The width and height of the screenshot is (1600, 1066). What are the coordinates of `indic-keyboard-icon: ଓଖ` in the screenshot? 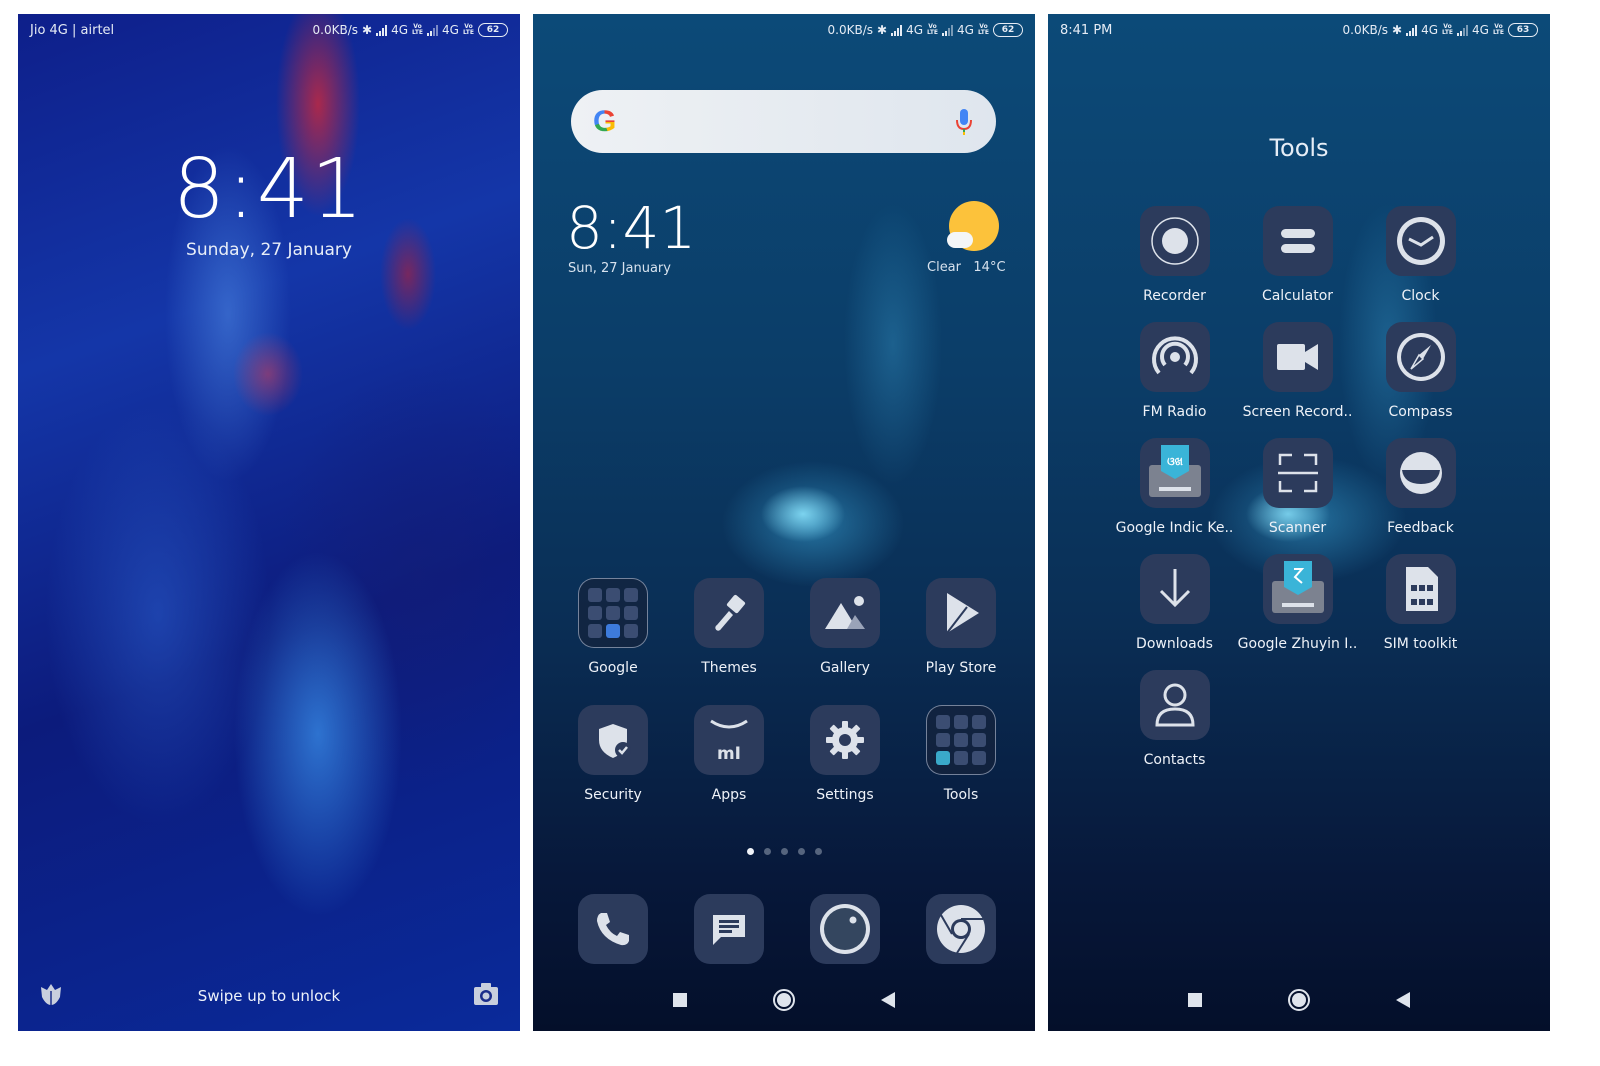 It's located at (1174, 473).